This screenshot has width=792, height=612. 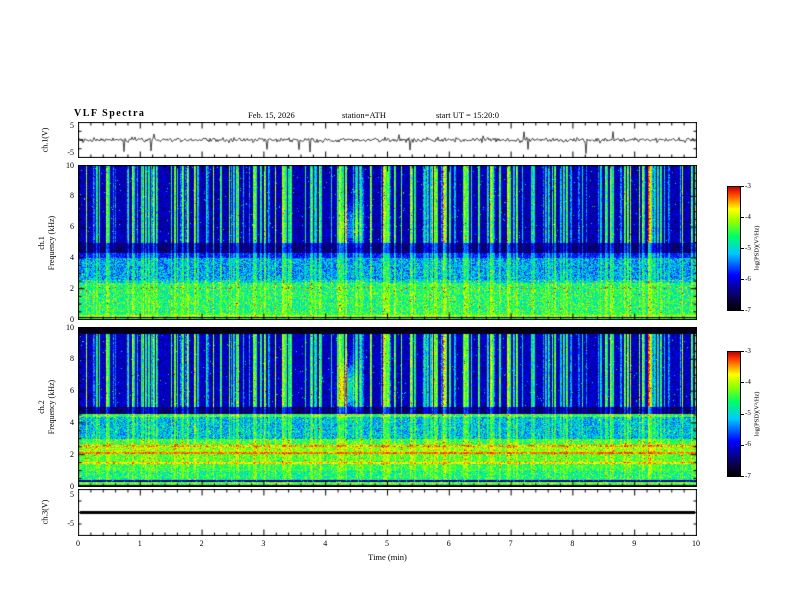 What do you see at coordinates (45, 140) in the screenshot?
I see `ch1-voltage-axis-label: ch.1(V)` at bounding box center [45, 140].